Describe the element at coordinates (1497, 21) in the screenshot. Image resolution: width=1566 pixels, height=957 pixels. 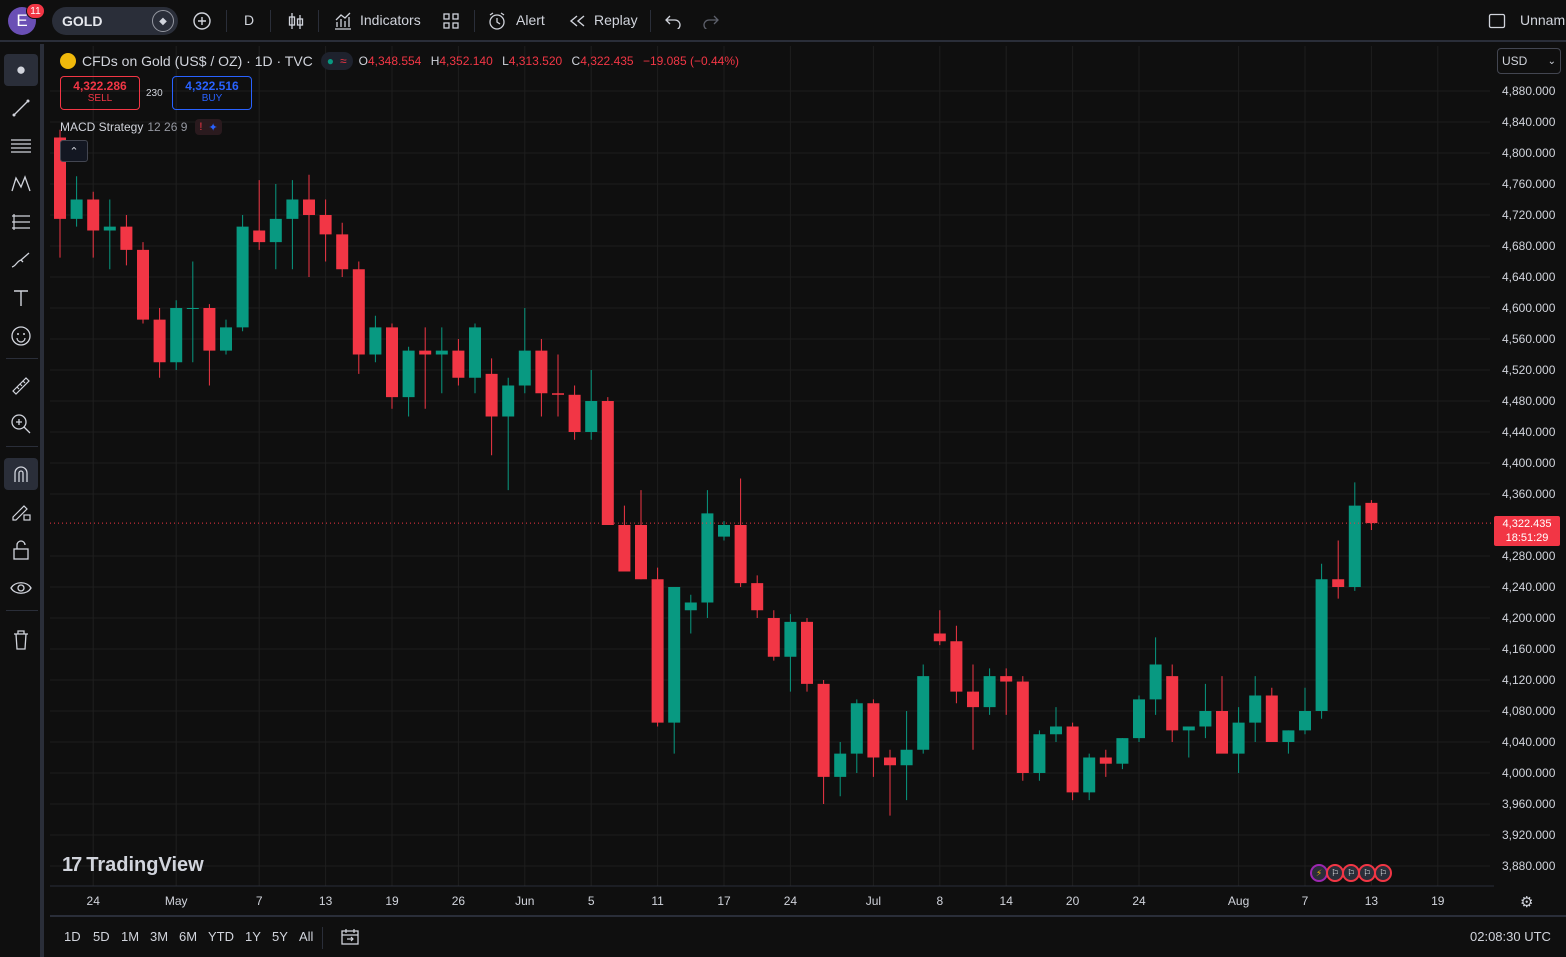
I see `fullscreen-square-icon` at that location.